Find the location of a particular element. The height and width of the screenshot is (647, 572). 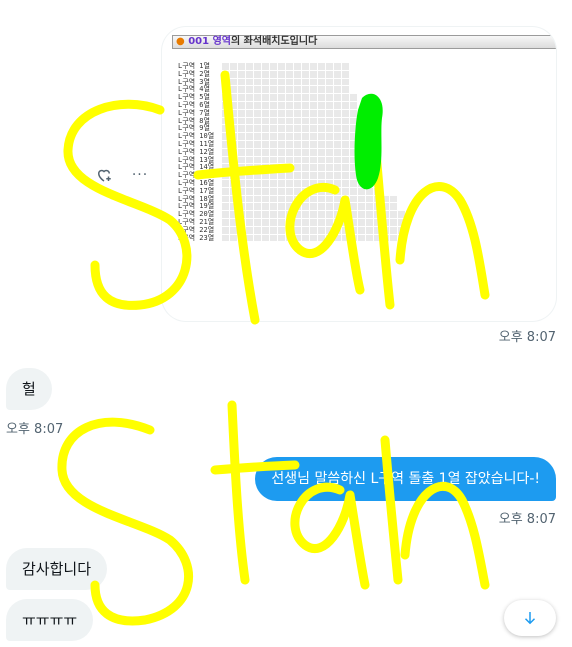

message-bubble-in: 감사합니다 is located at coordinates (57, 569).